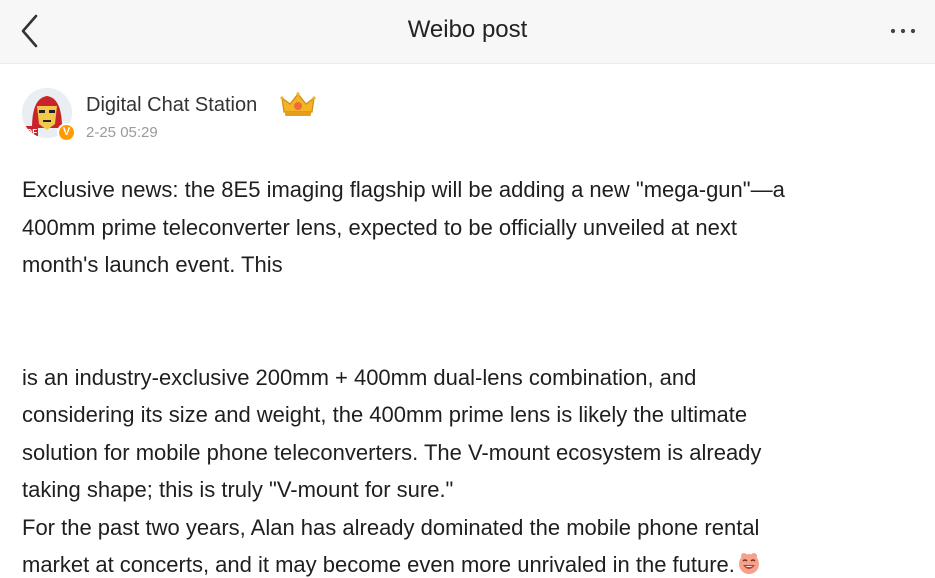 The image size is (935, 578). I want to click on more-horizontal-icon, so click(903, 31).